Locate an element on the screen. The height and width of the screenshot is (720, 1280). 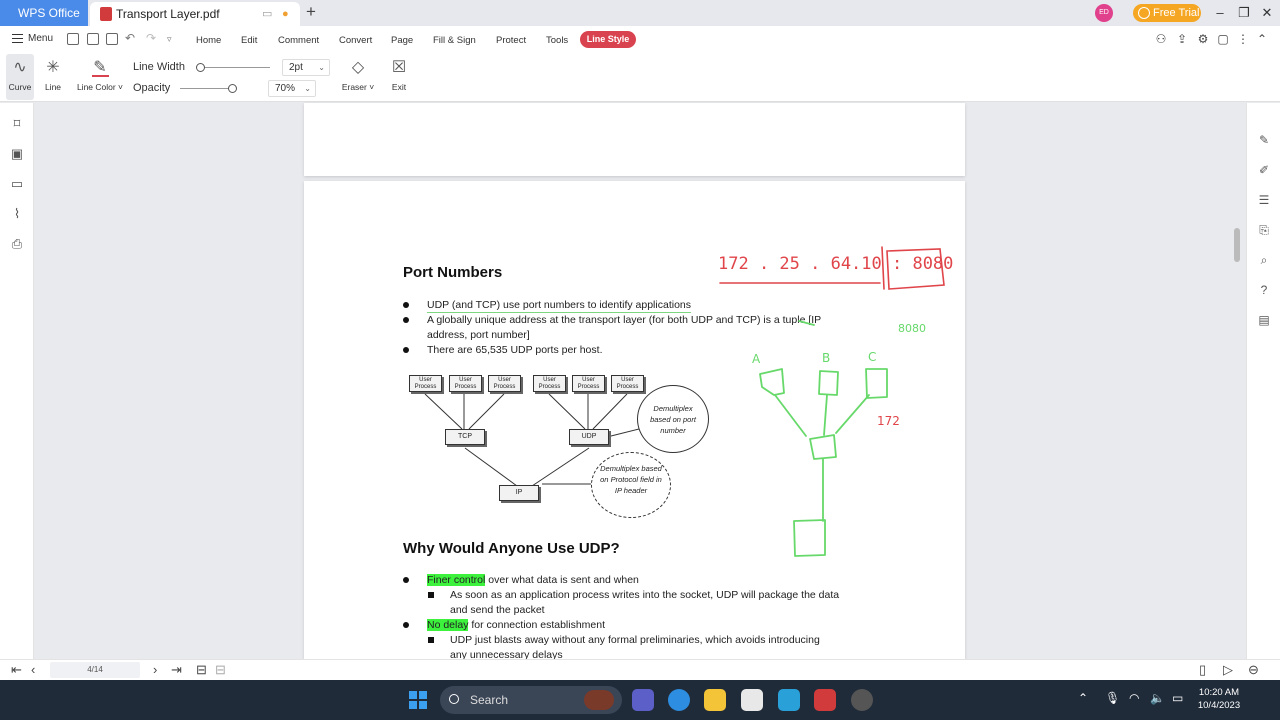
wps-office-tab: WPS Office is located at coordinates (44, 13).